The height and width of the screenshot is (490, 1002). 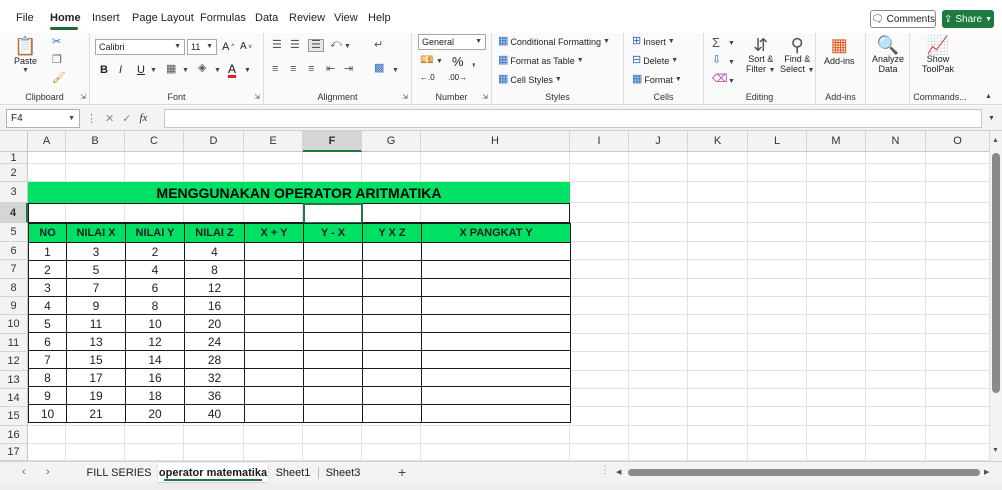 I want to click on table-cell: 15, so click(x=96, y=359).